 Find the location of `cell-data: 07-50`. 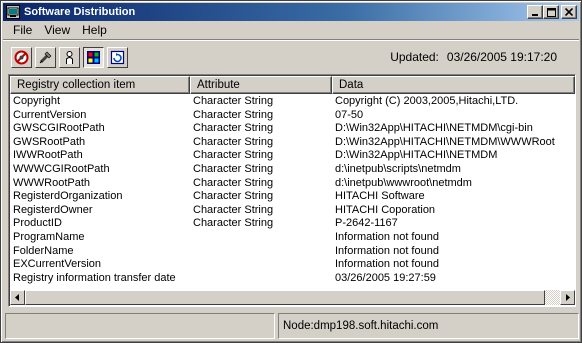

cell-data: 07-50 is located at coordinates (349, 114).